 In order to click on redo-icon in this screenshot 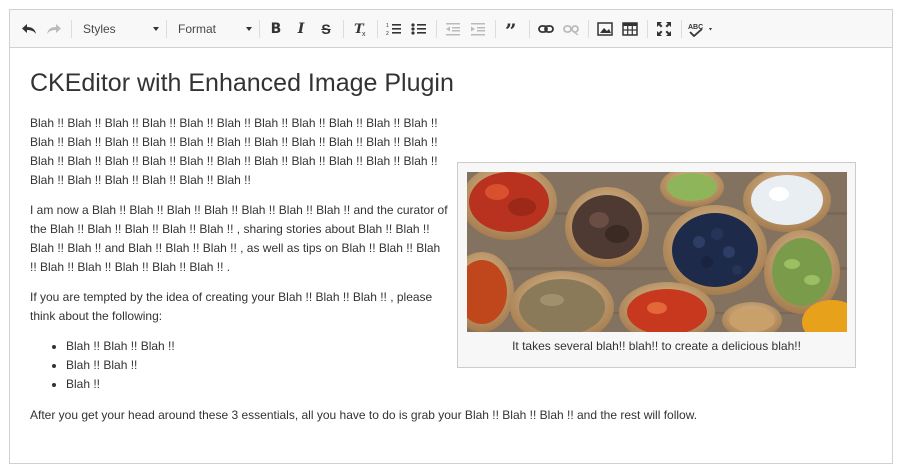, I will do `click(54, 28)`.